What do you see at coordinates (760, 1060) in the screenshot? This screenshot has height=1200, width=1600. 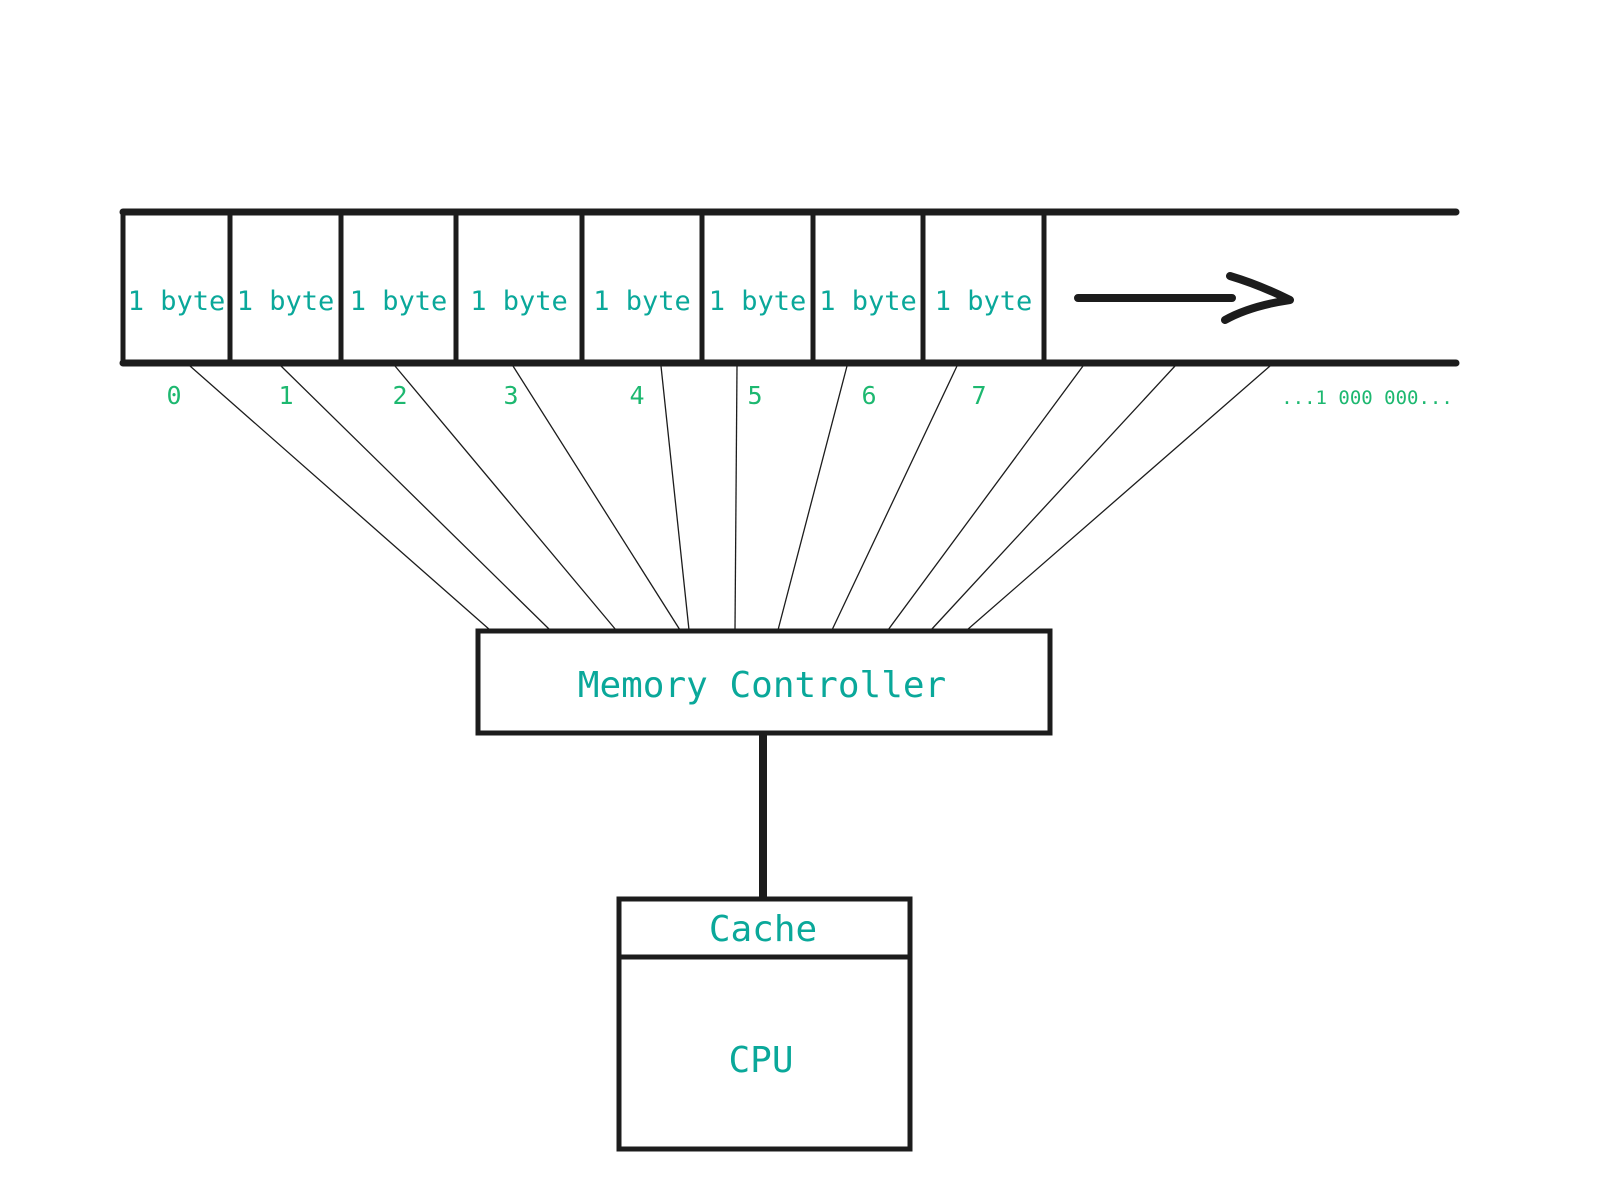 I see `cpu-label: CPU` at bounding box center [760, 1060].